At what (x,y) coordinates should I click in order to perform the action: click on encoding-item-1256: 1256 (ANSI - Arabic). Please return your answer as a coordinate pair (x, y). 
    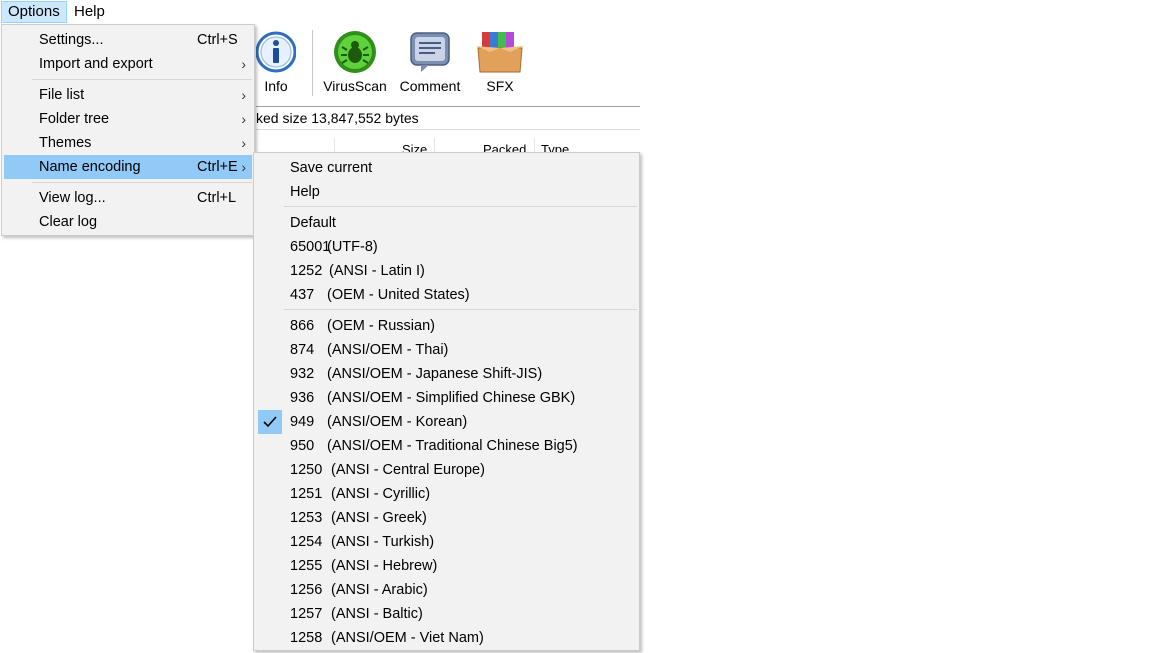
    Looking at the image, I should click on (446, 590).